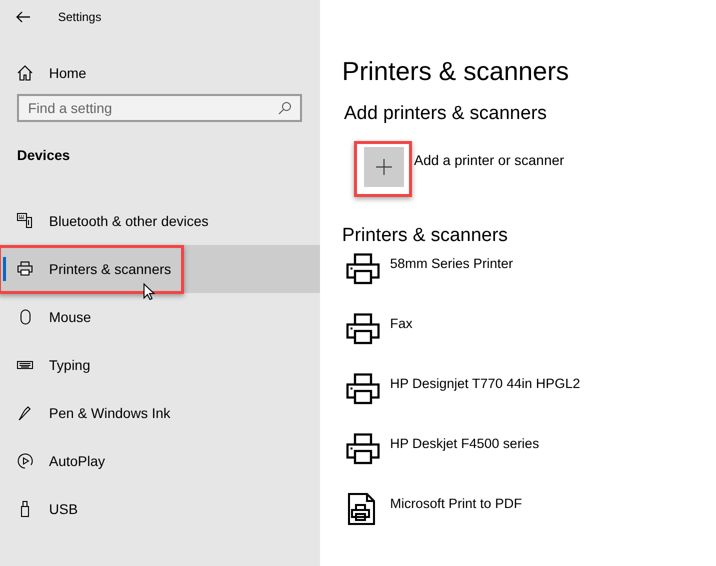  Describe the element at coordinates (4, 269) in the screenshot. I see `selection-indicator` at that location.